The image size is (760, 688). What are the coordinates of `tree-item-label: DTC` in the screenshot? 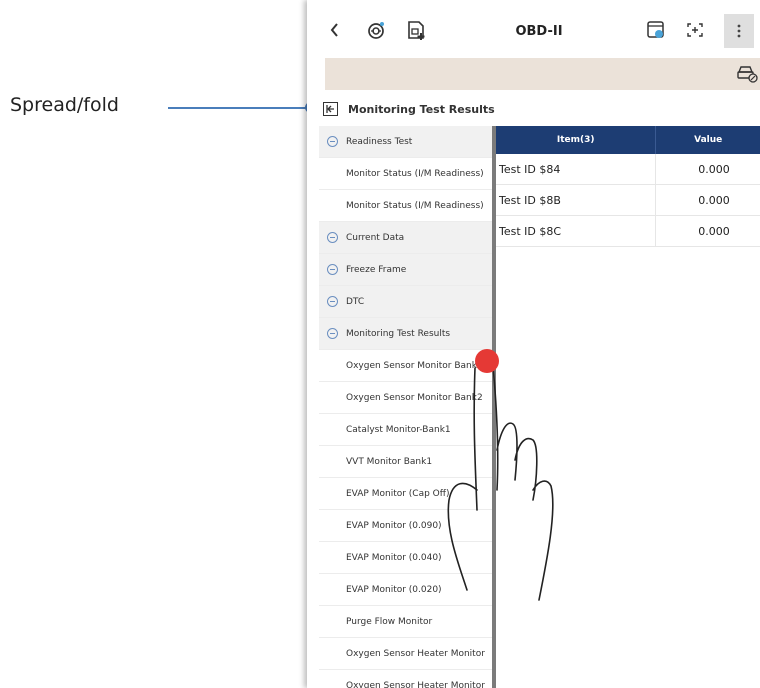 It's located at (355, 301).